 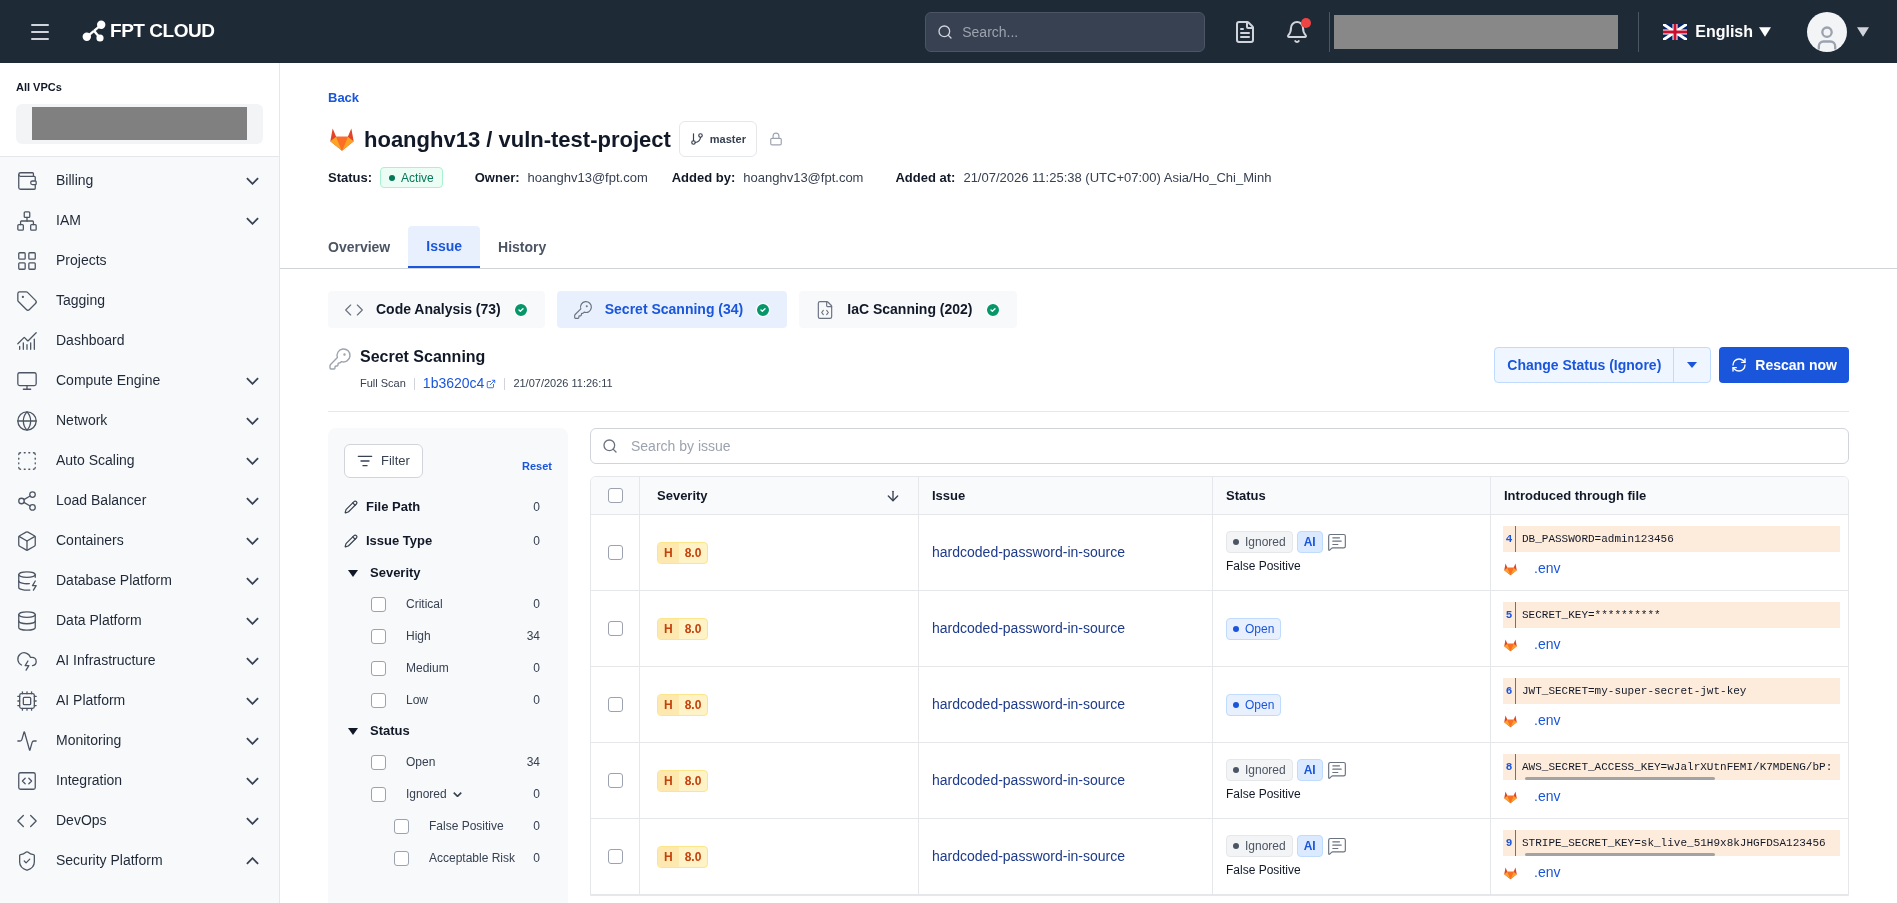 What do you see at coordinates (139, 180) in the screenshot?
I see `sidebar-item: Billing` at bounding box center [139, 180].